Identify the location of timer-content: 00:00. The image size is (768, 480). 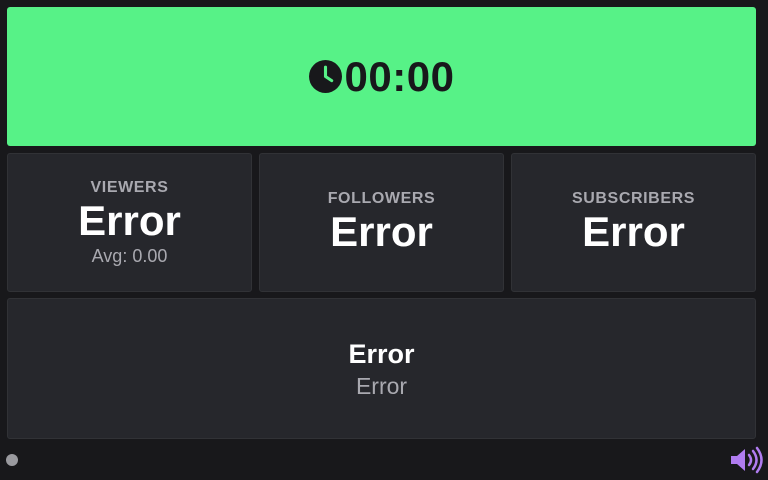
(381, 76).